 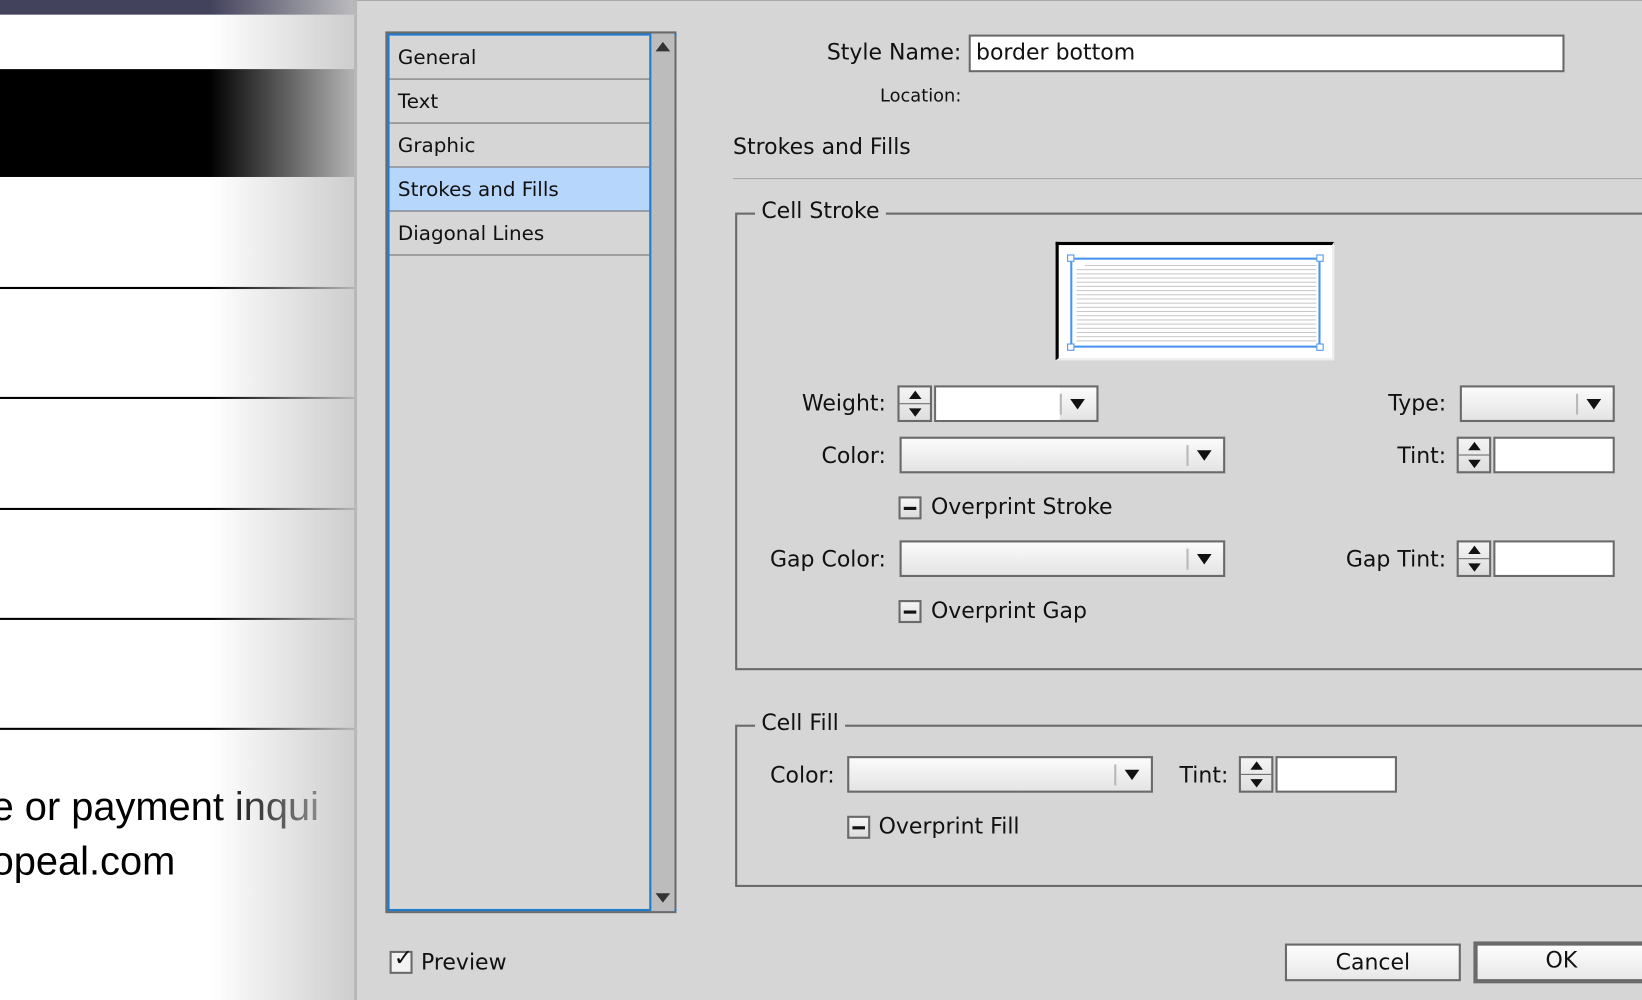 What do you see at coordinates (1396, 559) in the screenshot?
I see `gap-tint-label: Gap Tint:` at bounding box center [1396, 559].